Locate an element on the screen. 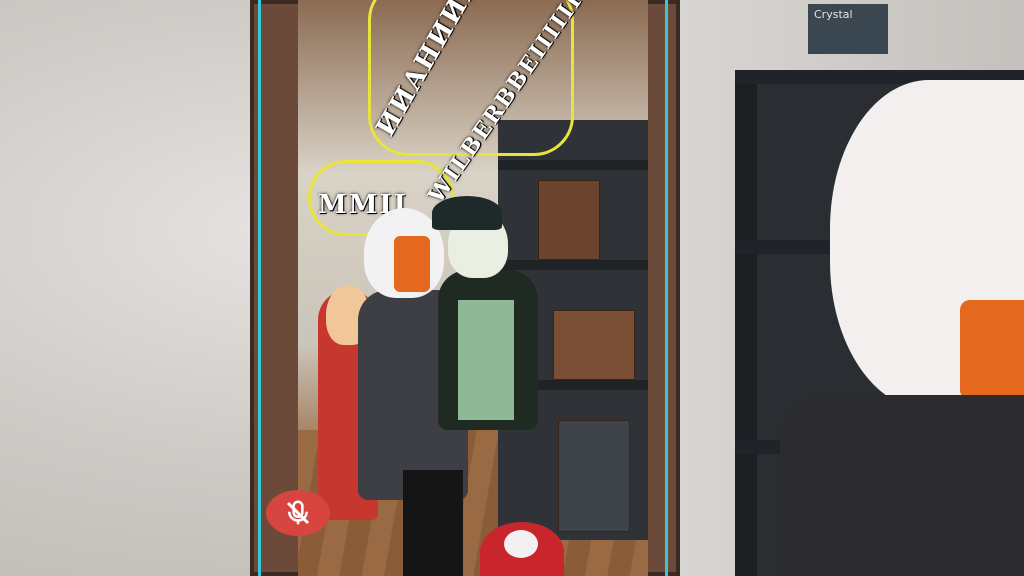  avatar-green-shirt is located at coordinates (486, 360).